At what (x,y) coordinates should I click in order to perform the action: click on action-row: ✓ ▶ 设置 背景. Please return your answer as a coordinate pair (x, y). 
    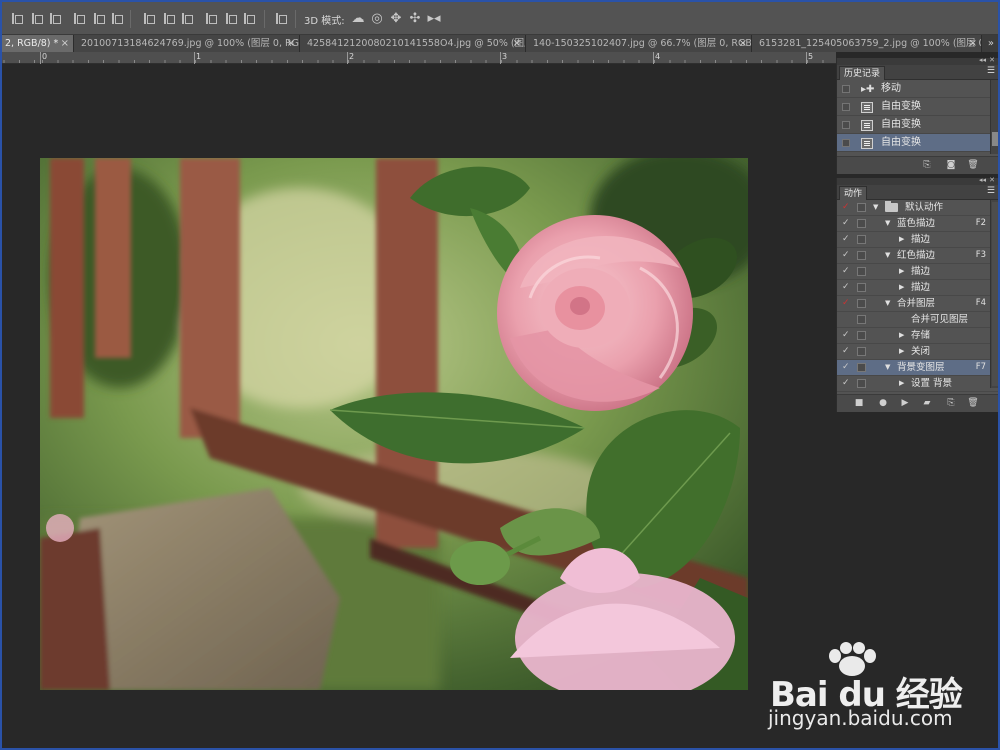
    Looking at the image, I should click on (917, 384).